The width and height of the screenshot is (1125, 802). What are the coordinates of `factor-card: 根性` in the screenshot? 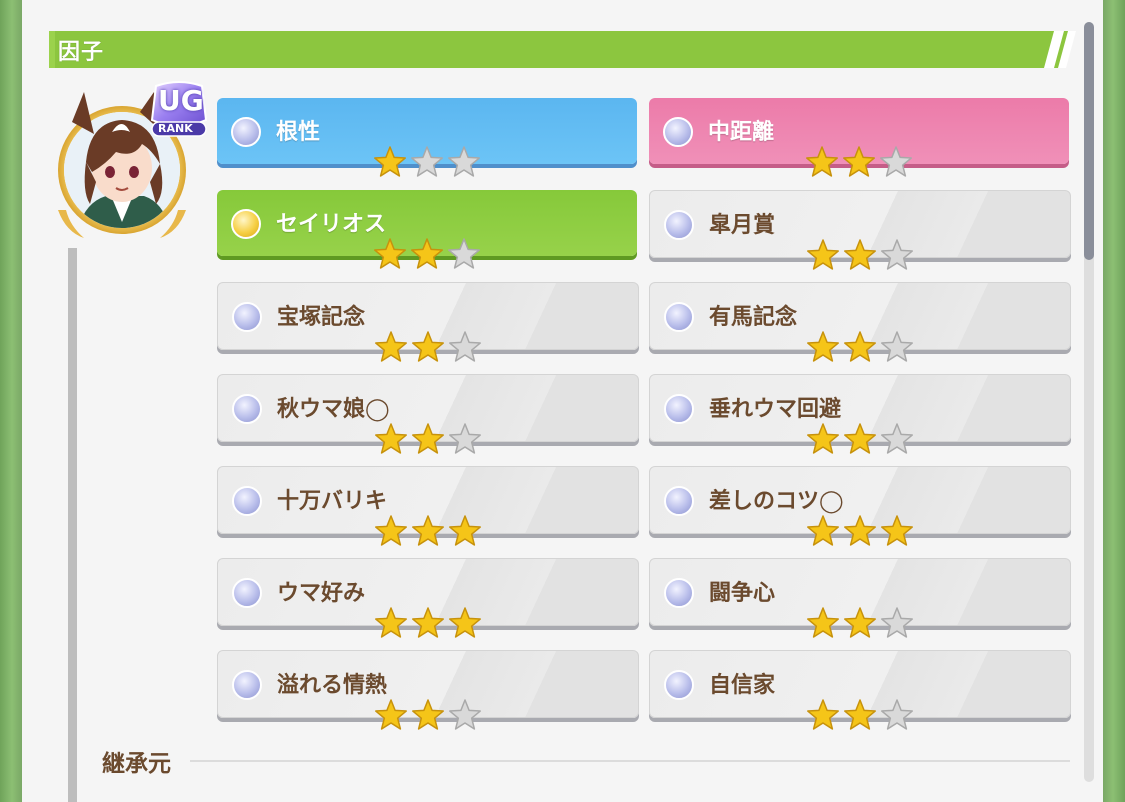 It's located at (427, 137).